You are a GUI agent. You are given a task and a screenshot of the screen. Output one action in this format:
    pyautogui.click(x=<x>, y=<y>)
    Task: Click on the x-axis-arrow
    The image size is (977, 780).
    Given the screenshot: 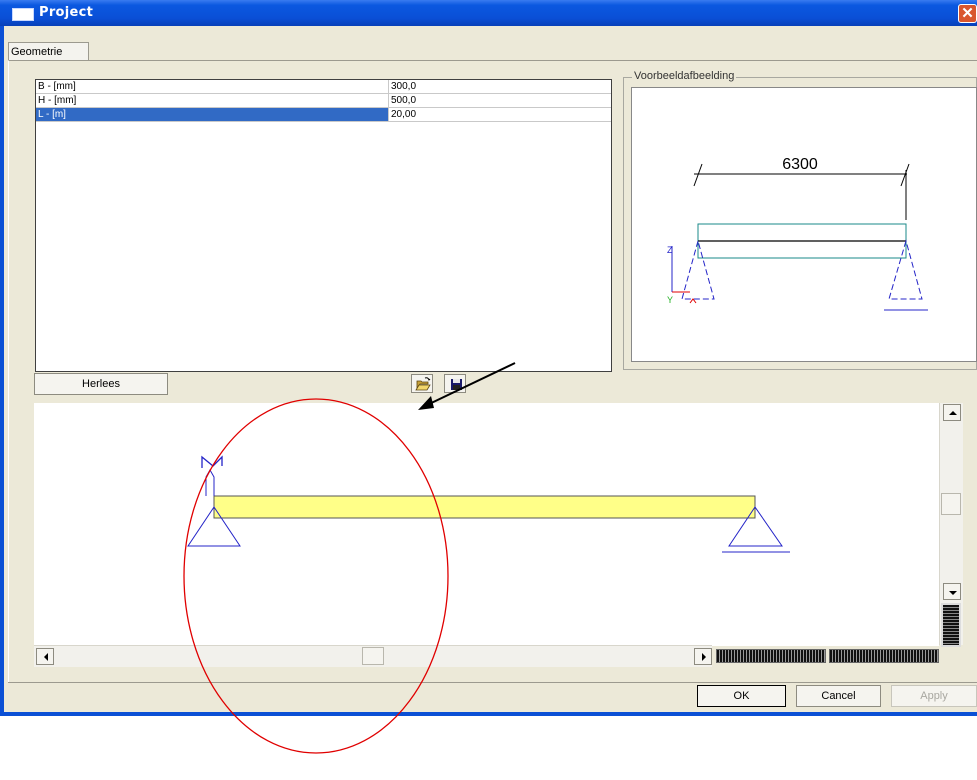 What is the action you would take?
    pyautogui.click(x=693, y=301)
    